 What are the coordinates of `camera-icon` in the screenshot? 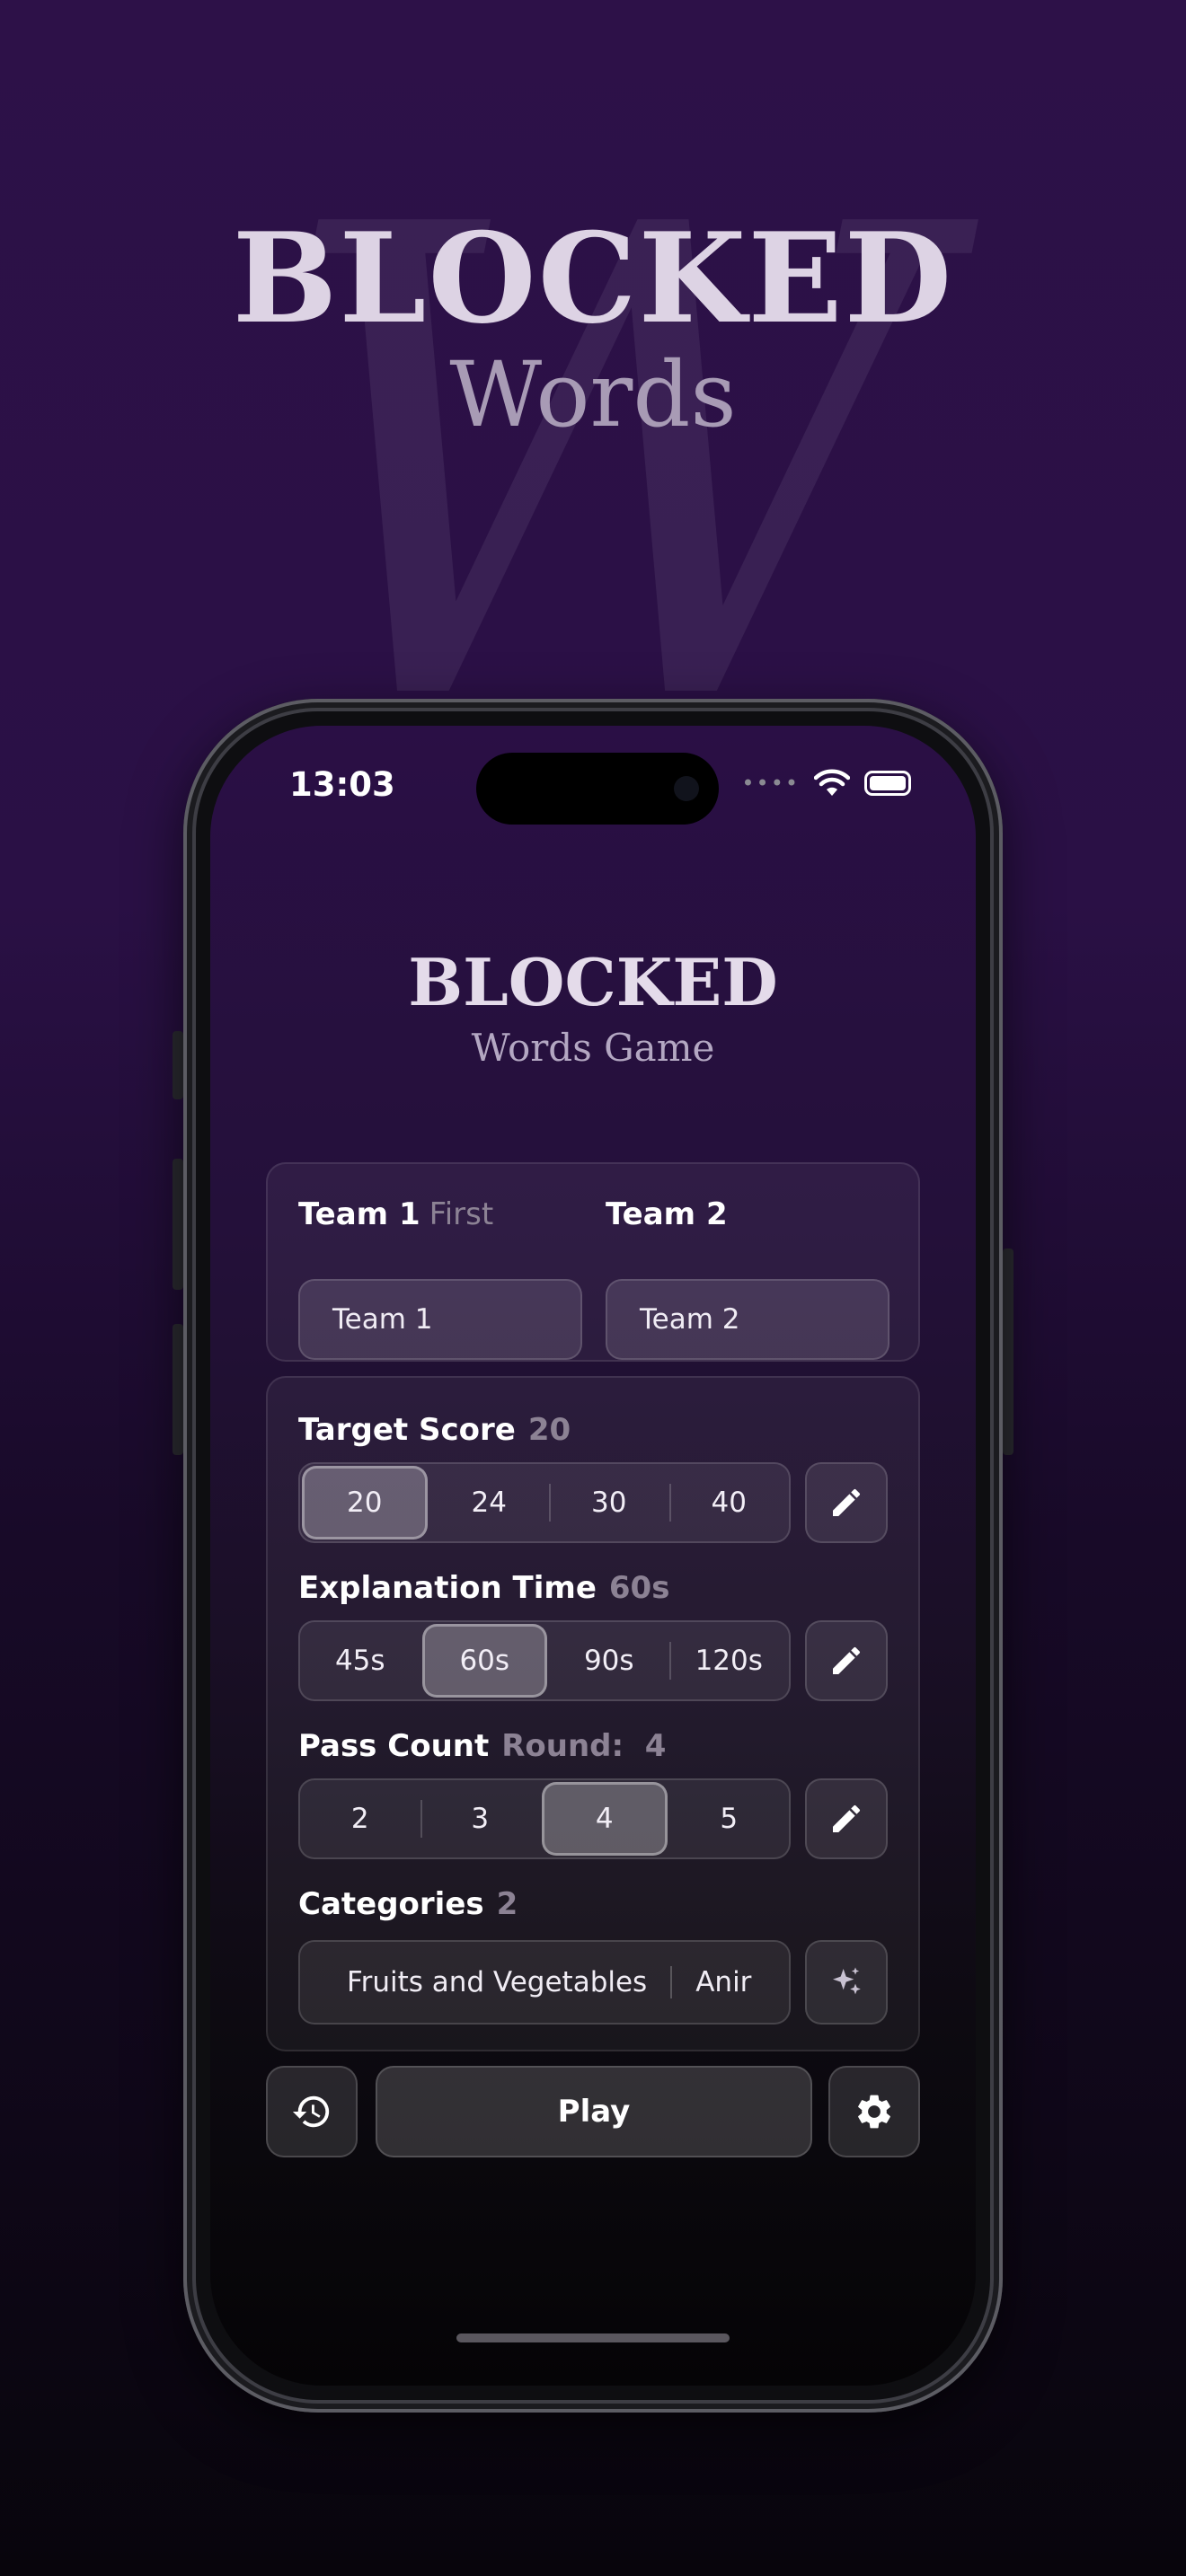 It's located at (686, 788).